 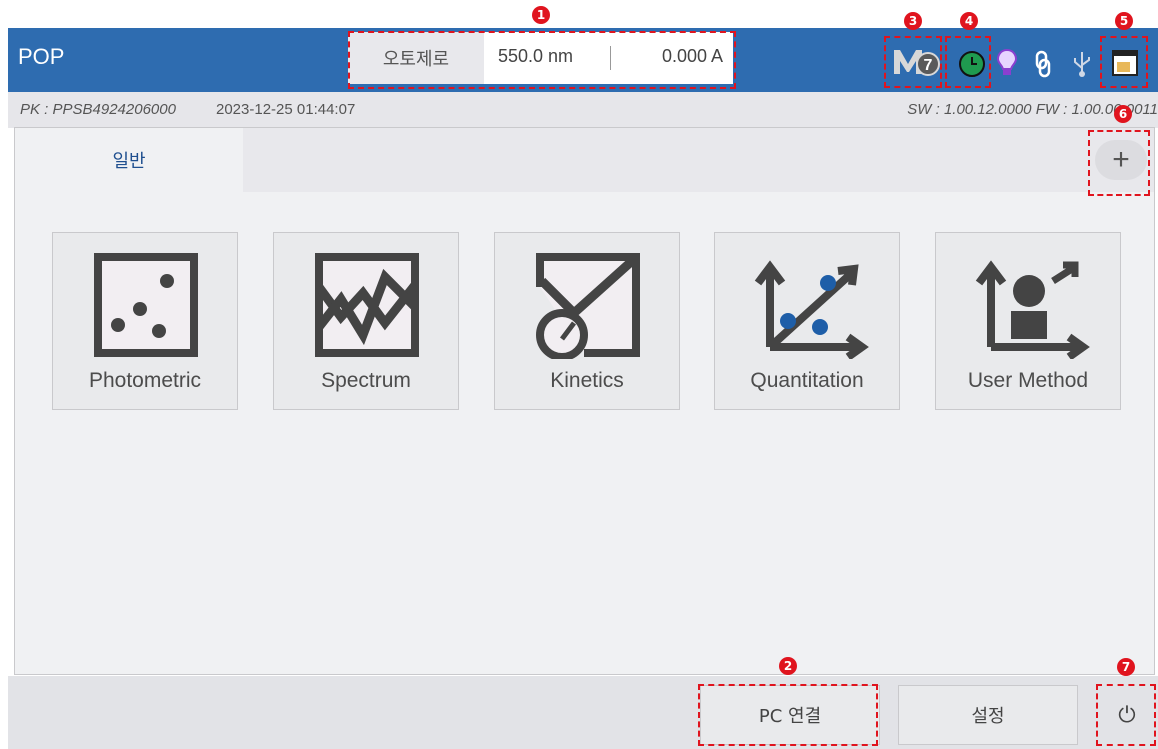 I want to click on tab-general: 일반, so click(x=129, y=160).